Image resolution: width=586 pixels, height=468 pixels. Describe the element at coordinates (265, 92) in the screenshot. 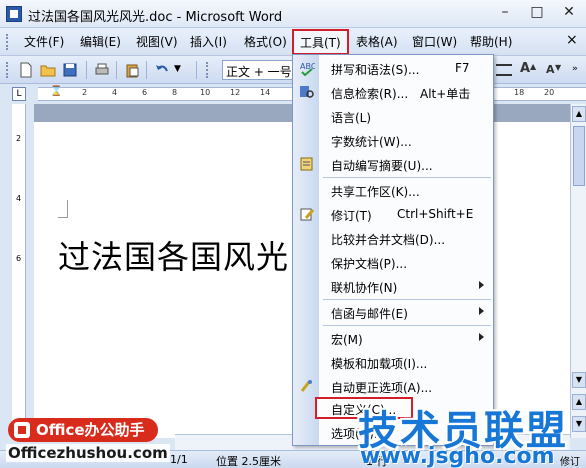

I see `ruler-number: 14` at that location.